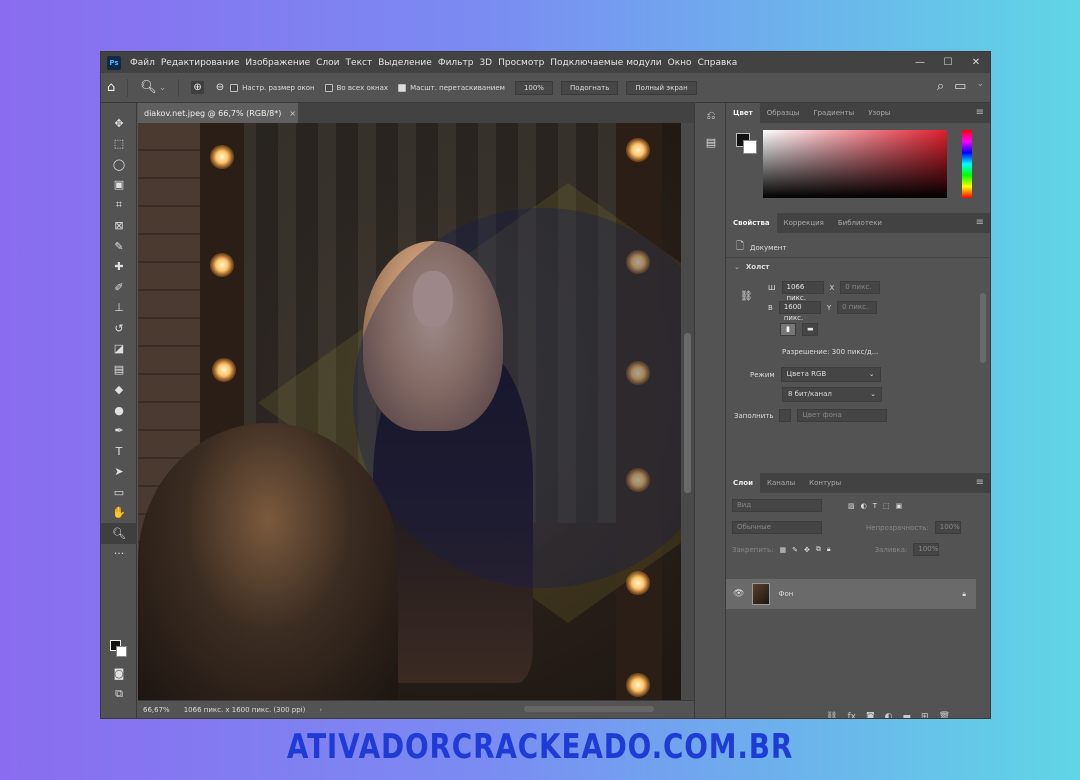 This screenshot has width=1080, height=780. I want to click on document-tab: diakov.net.jpeg @ 66,7% (RGB/8*) ×, so click(218, 113).